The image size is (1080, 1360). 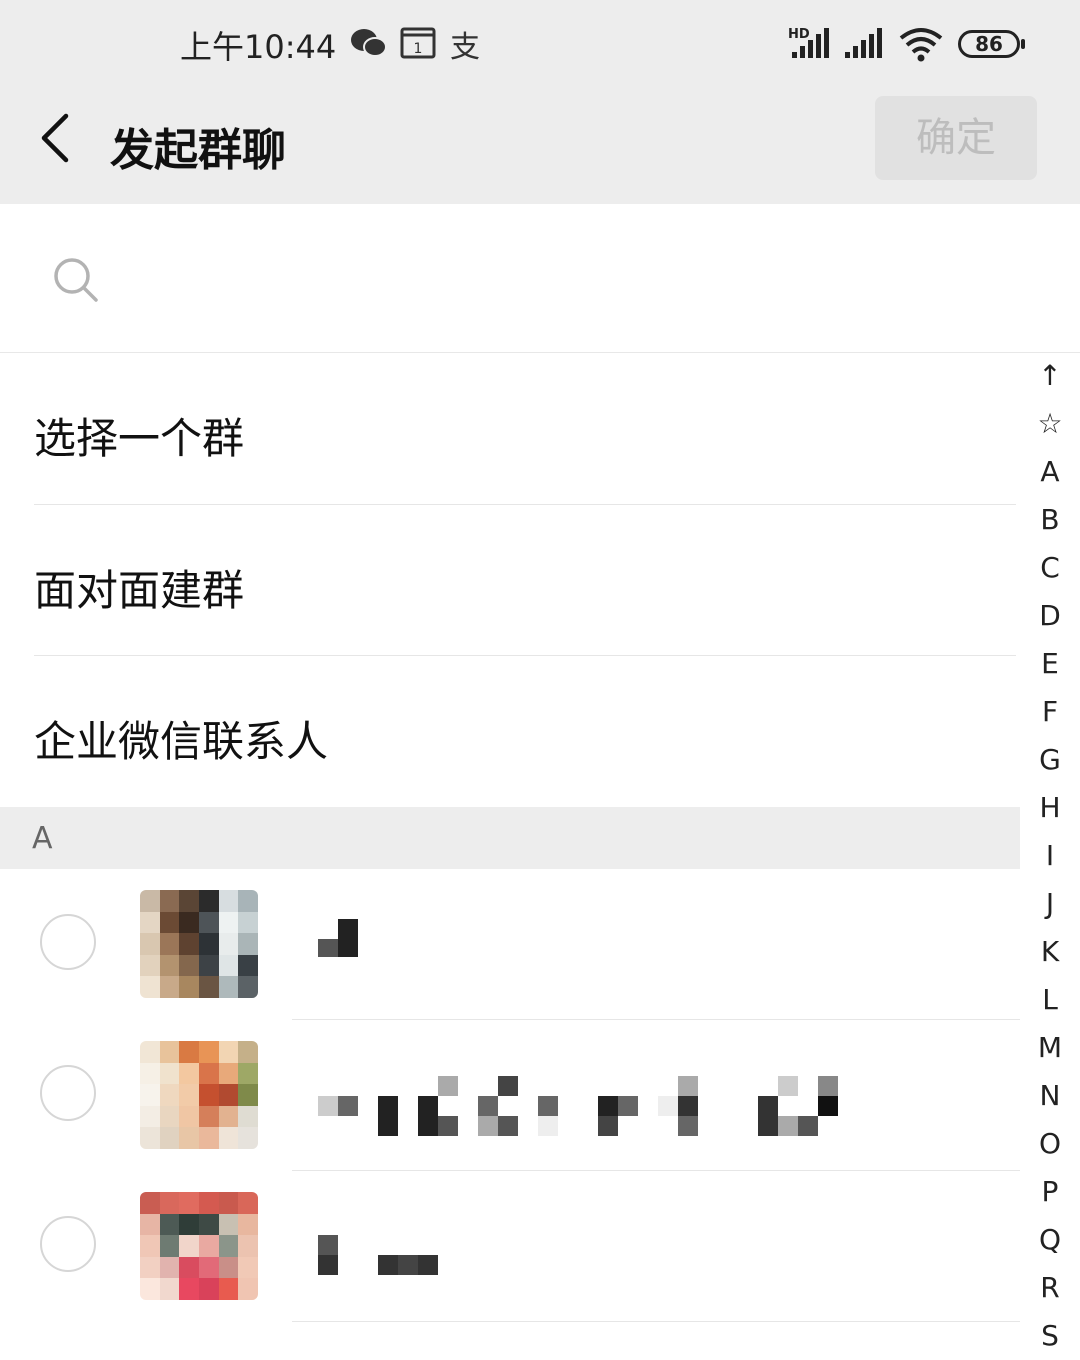 I want to click on status-time: 上午10:44, so click(x=258, y=47).